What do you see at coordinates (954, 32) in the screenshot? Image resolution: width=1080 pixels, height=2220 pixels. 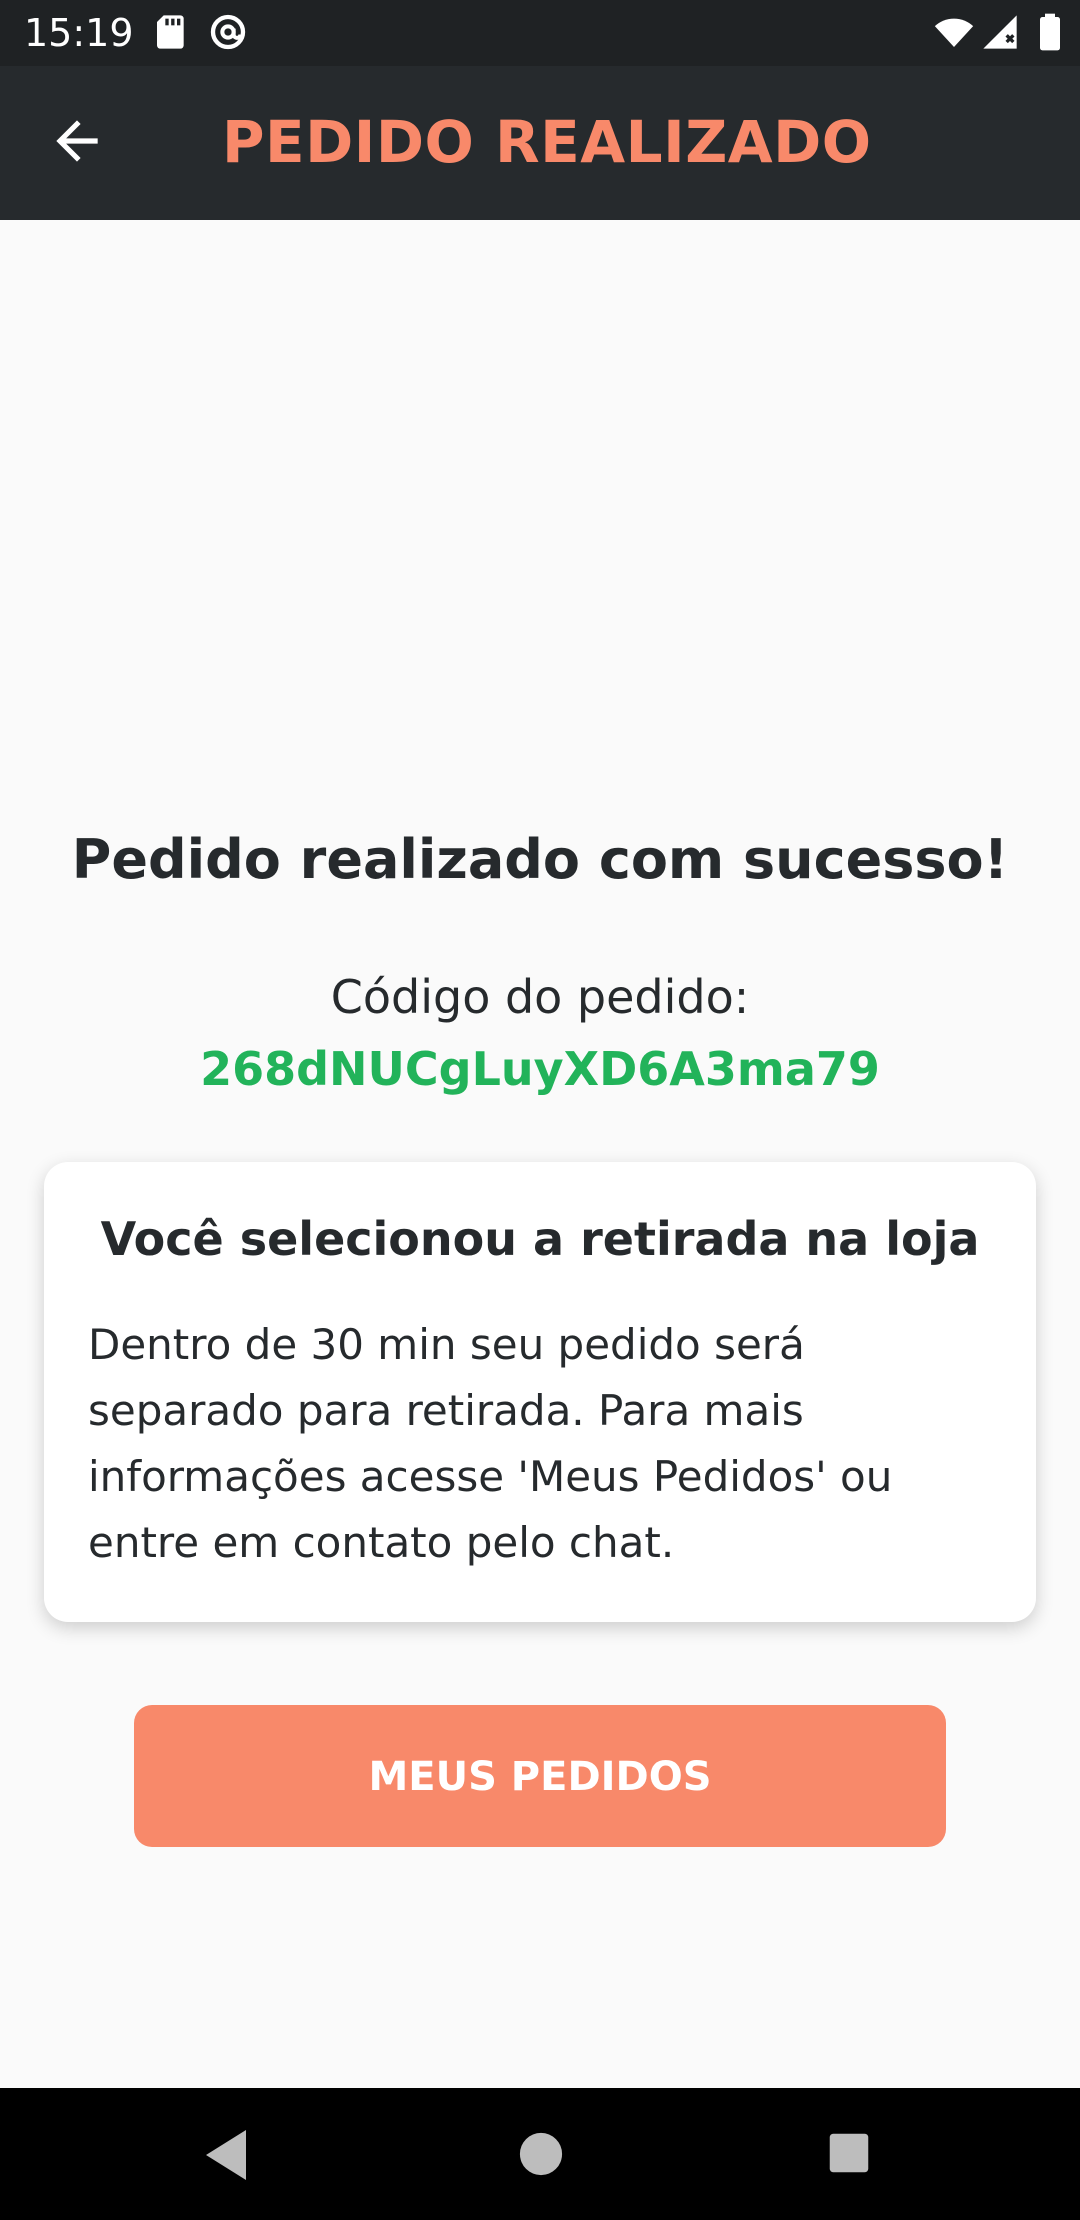 I see `wifi-icon` at bounding box center [954, 32].